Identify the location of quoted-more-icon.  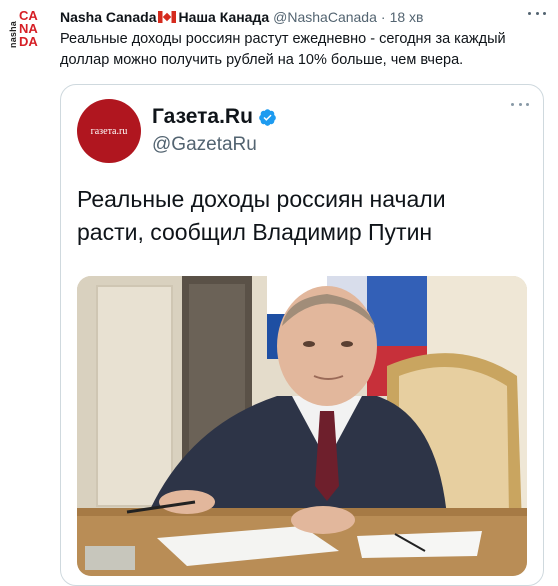
(520, 104).